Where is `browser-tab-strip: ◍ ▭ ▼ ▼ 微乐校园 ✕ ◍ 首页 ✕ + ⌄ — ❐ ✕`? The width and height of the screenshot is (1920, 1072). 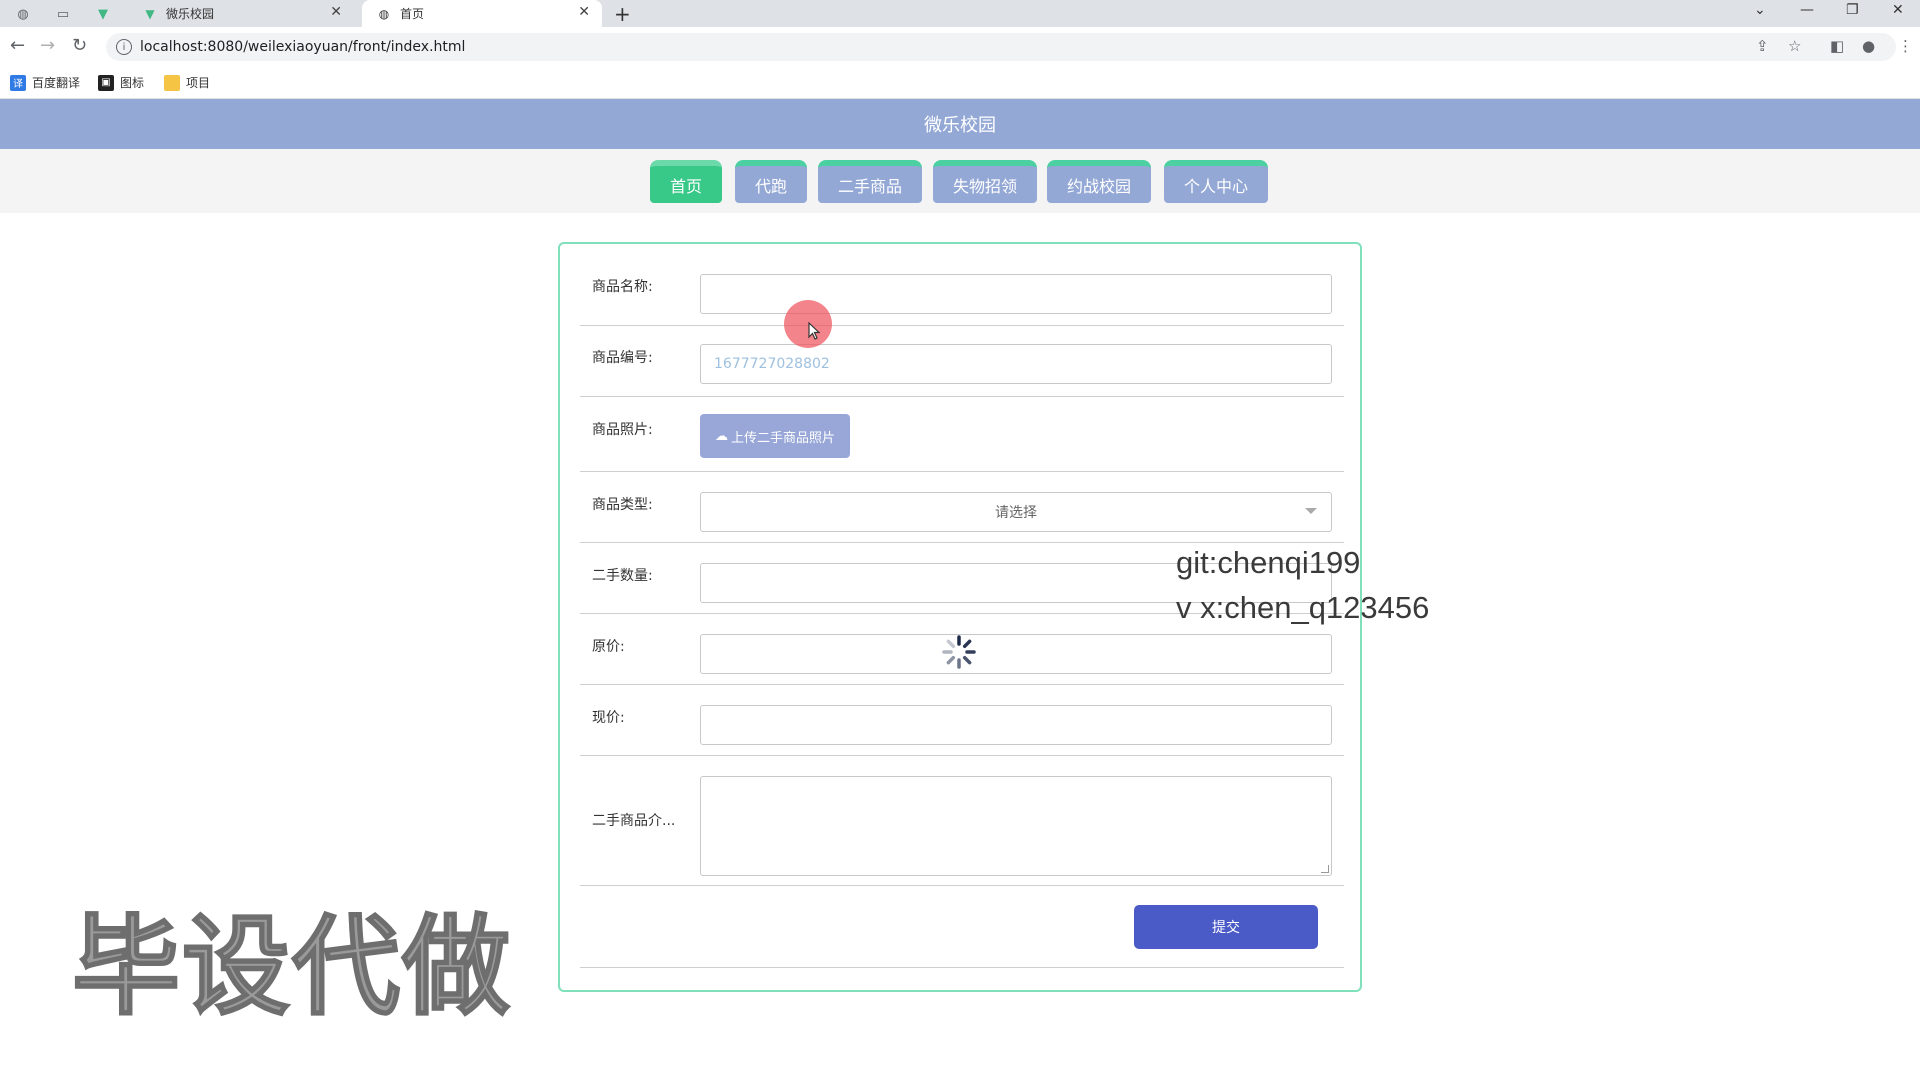 browser-tab-strip: ◍ ▭ ▼ ▼ 微乐校园 ✕ ◍ 首页 ✕ + ⌄ — ❐ ✕ is located at coordinates (960, 13).